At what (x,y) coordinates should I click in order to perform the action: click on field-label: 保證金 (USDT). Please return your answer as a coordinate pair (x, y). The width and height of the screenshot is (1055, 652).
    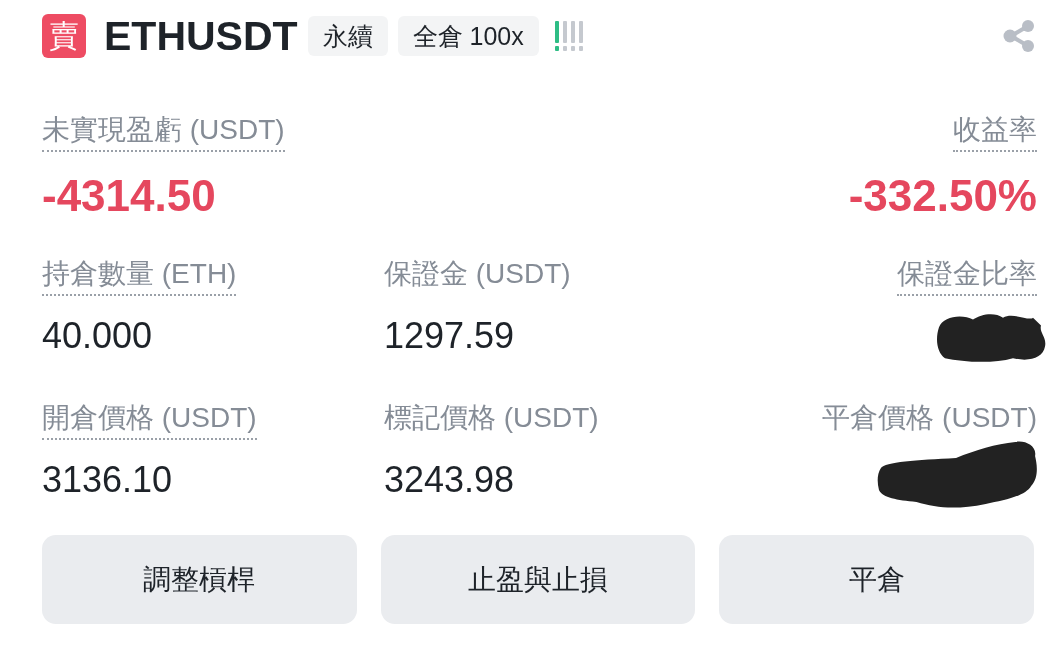
    Looking at the image, I should click on (477, 274).